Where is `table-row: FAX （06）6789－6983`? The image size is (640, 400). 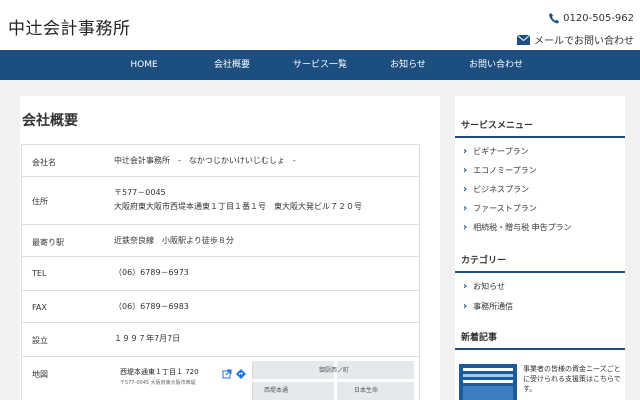
table-row: FAX （06）6789－6983 is located at coordinates (220, 307).